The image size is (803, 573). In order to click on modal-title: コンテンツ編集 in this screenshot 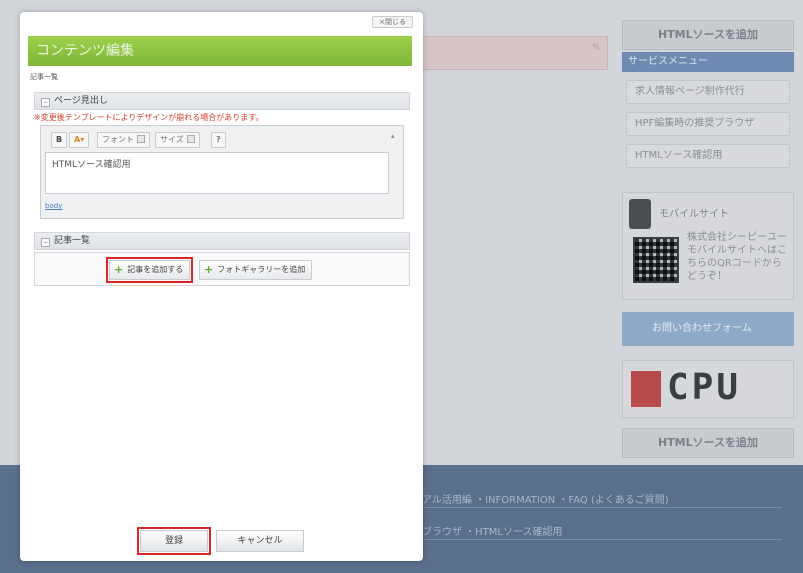, I will do `click(220, 51)`.